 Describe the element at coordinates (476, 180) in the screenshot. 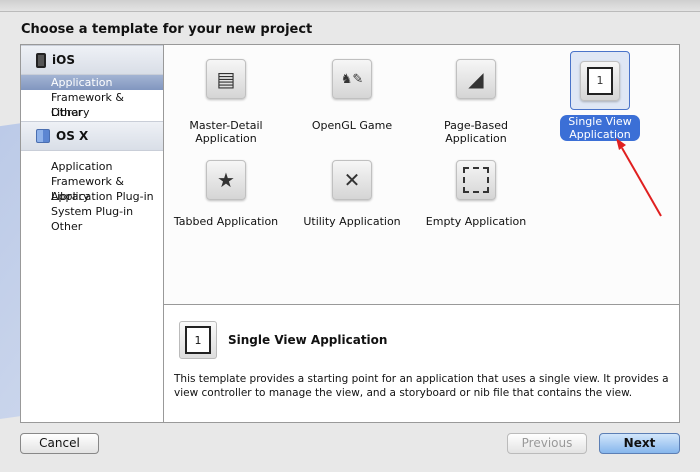

I see `empty-icon` at that location.